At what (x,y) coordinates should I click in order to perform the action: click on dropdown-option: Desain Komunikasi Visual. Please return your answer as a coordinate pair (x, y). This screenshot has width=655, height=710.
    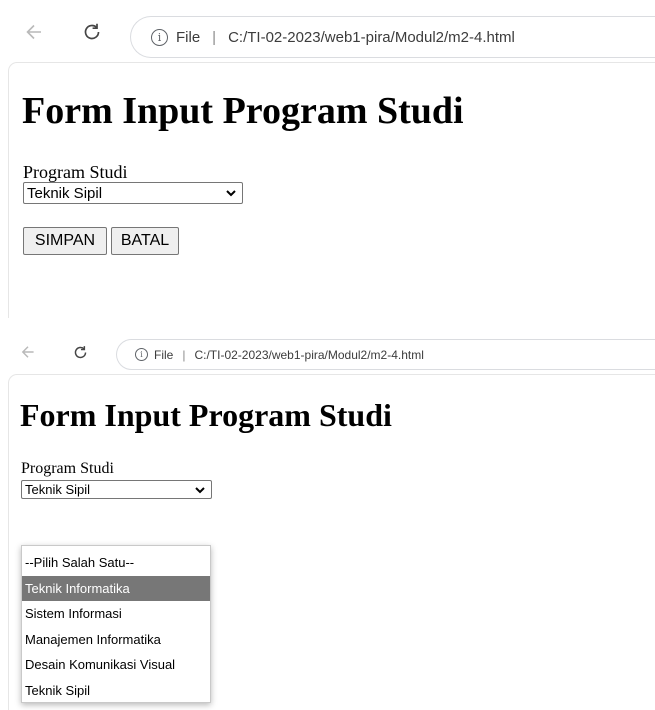
    Looking at the image, I should click on (116, 665).